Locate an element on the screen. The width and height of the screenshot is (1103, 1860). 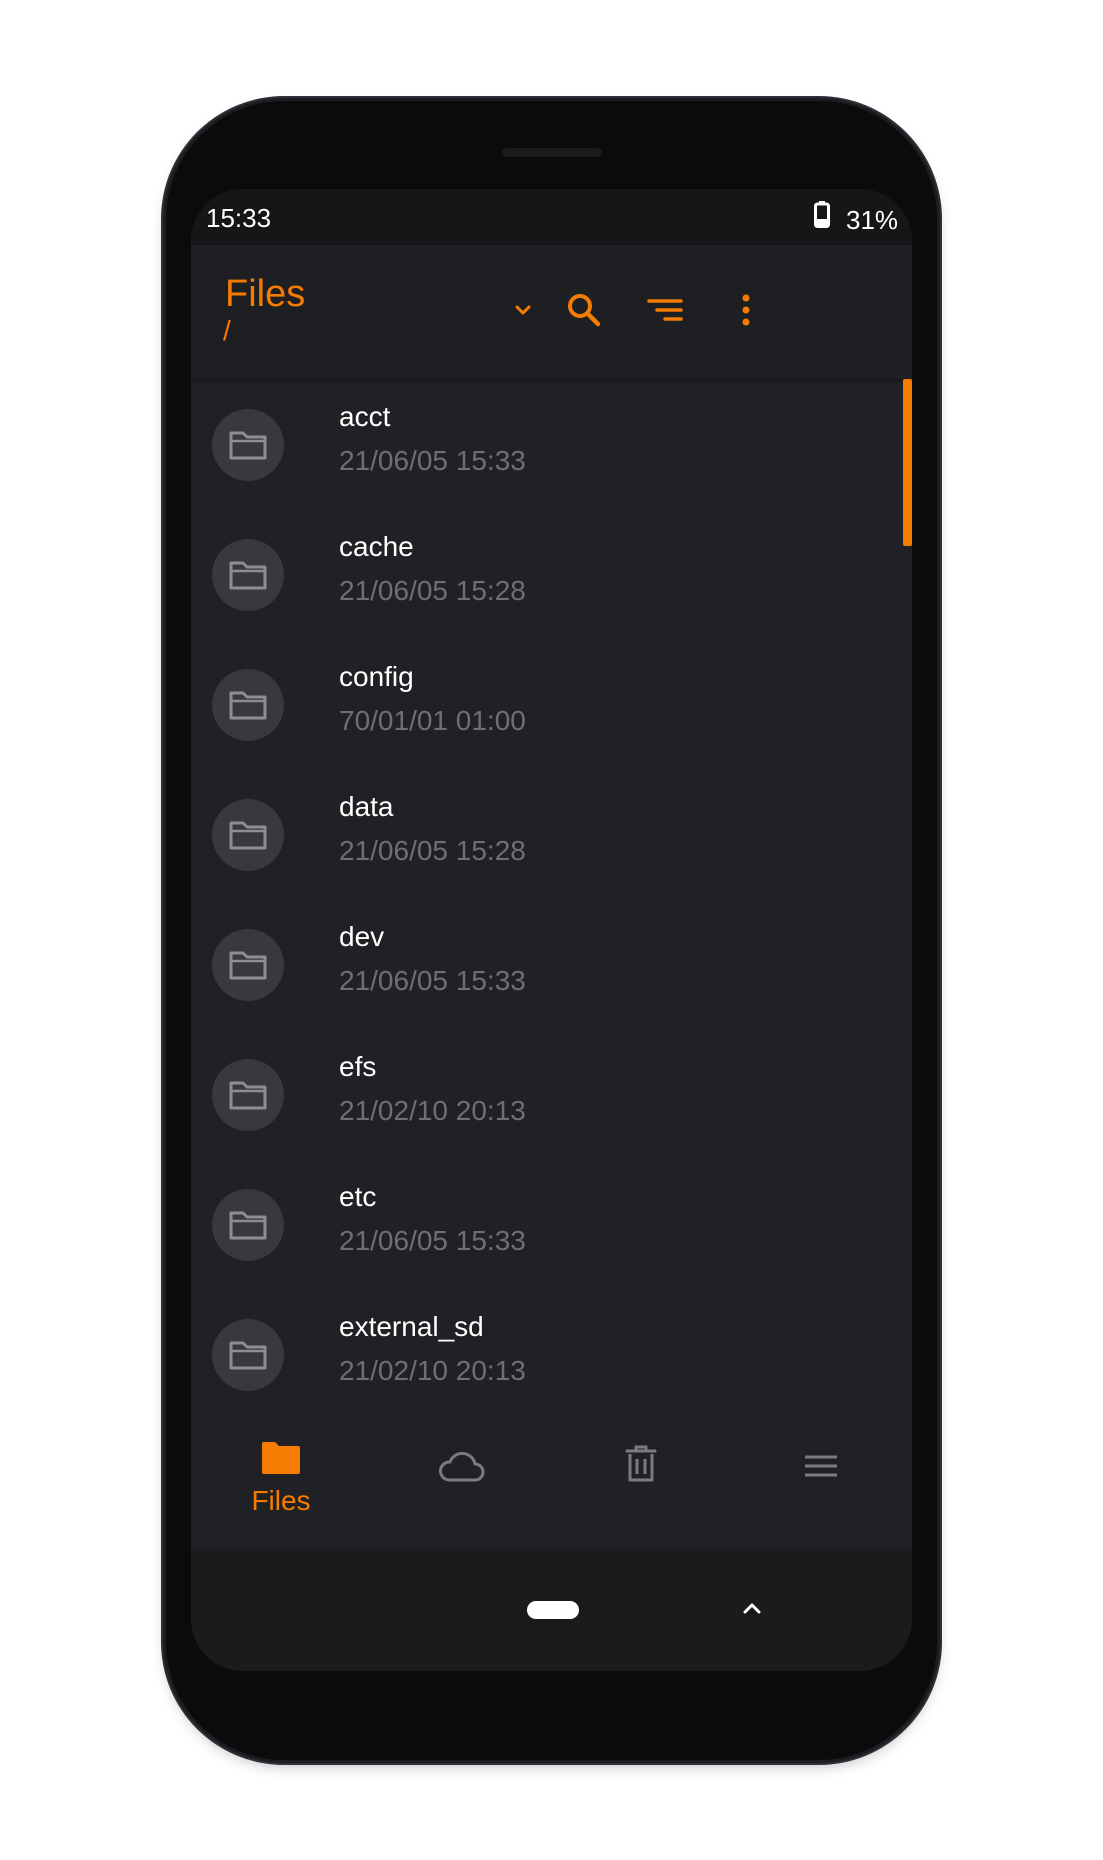
current-path: / is located at coordinates (227, 331).